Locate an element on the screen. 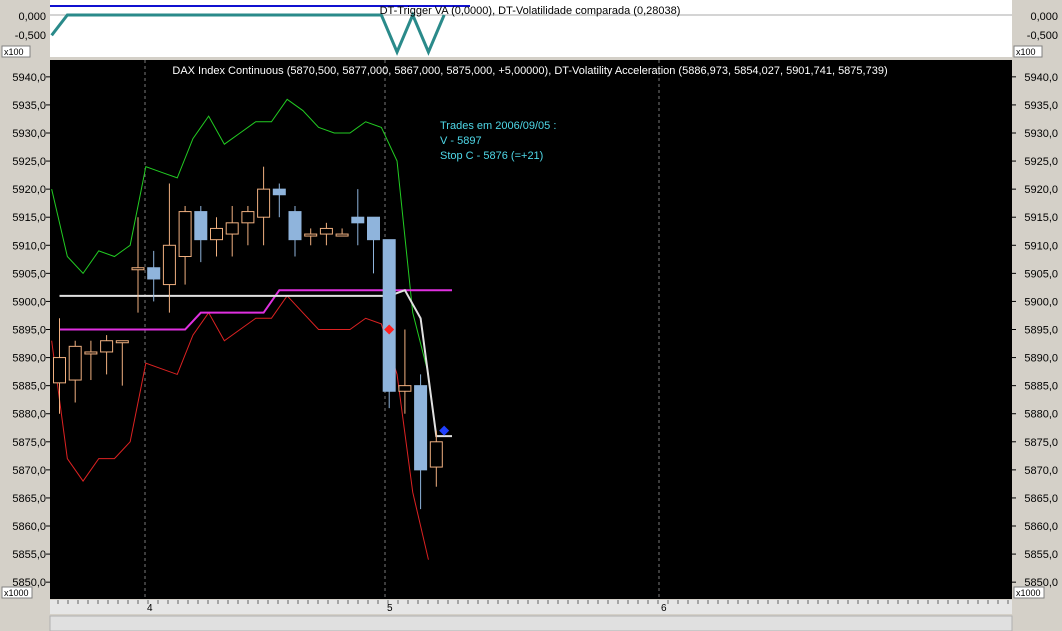 The image size is (1062, 631). y-tick-right: 5910,0 is located at coordinates (1041, 246).